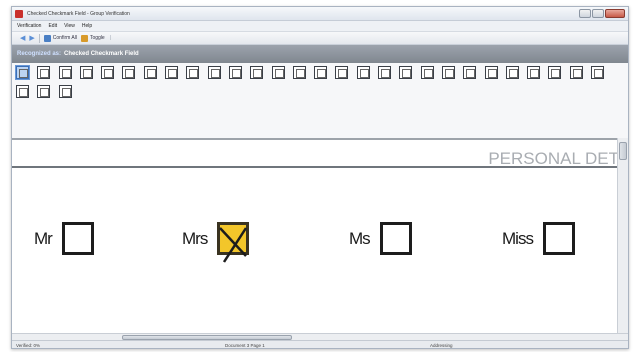 This screenshot has width=641, height=352. Describe the element at coordinates (585, 13) in the screenshot. I see `minimize-button` at that location.